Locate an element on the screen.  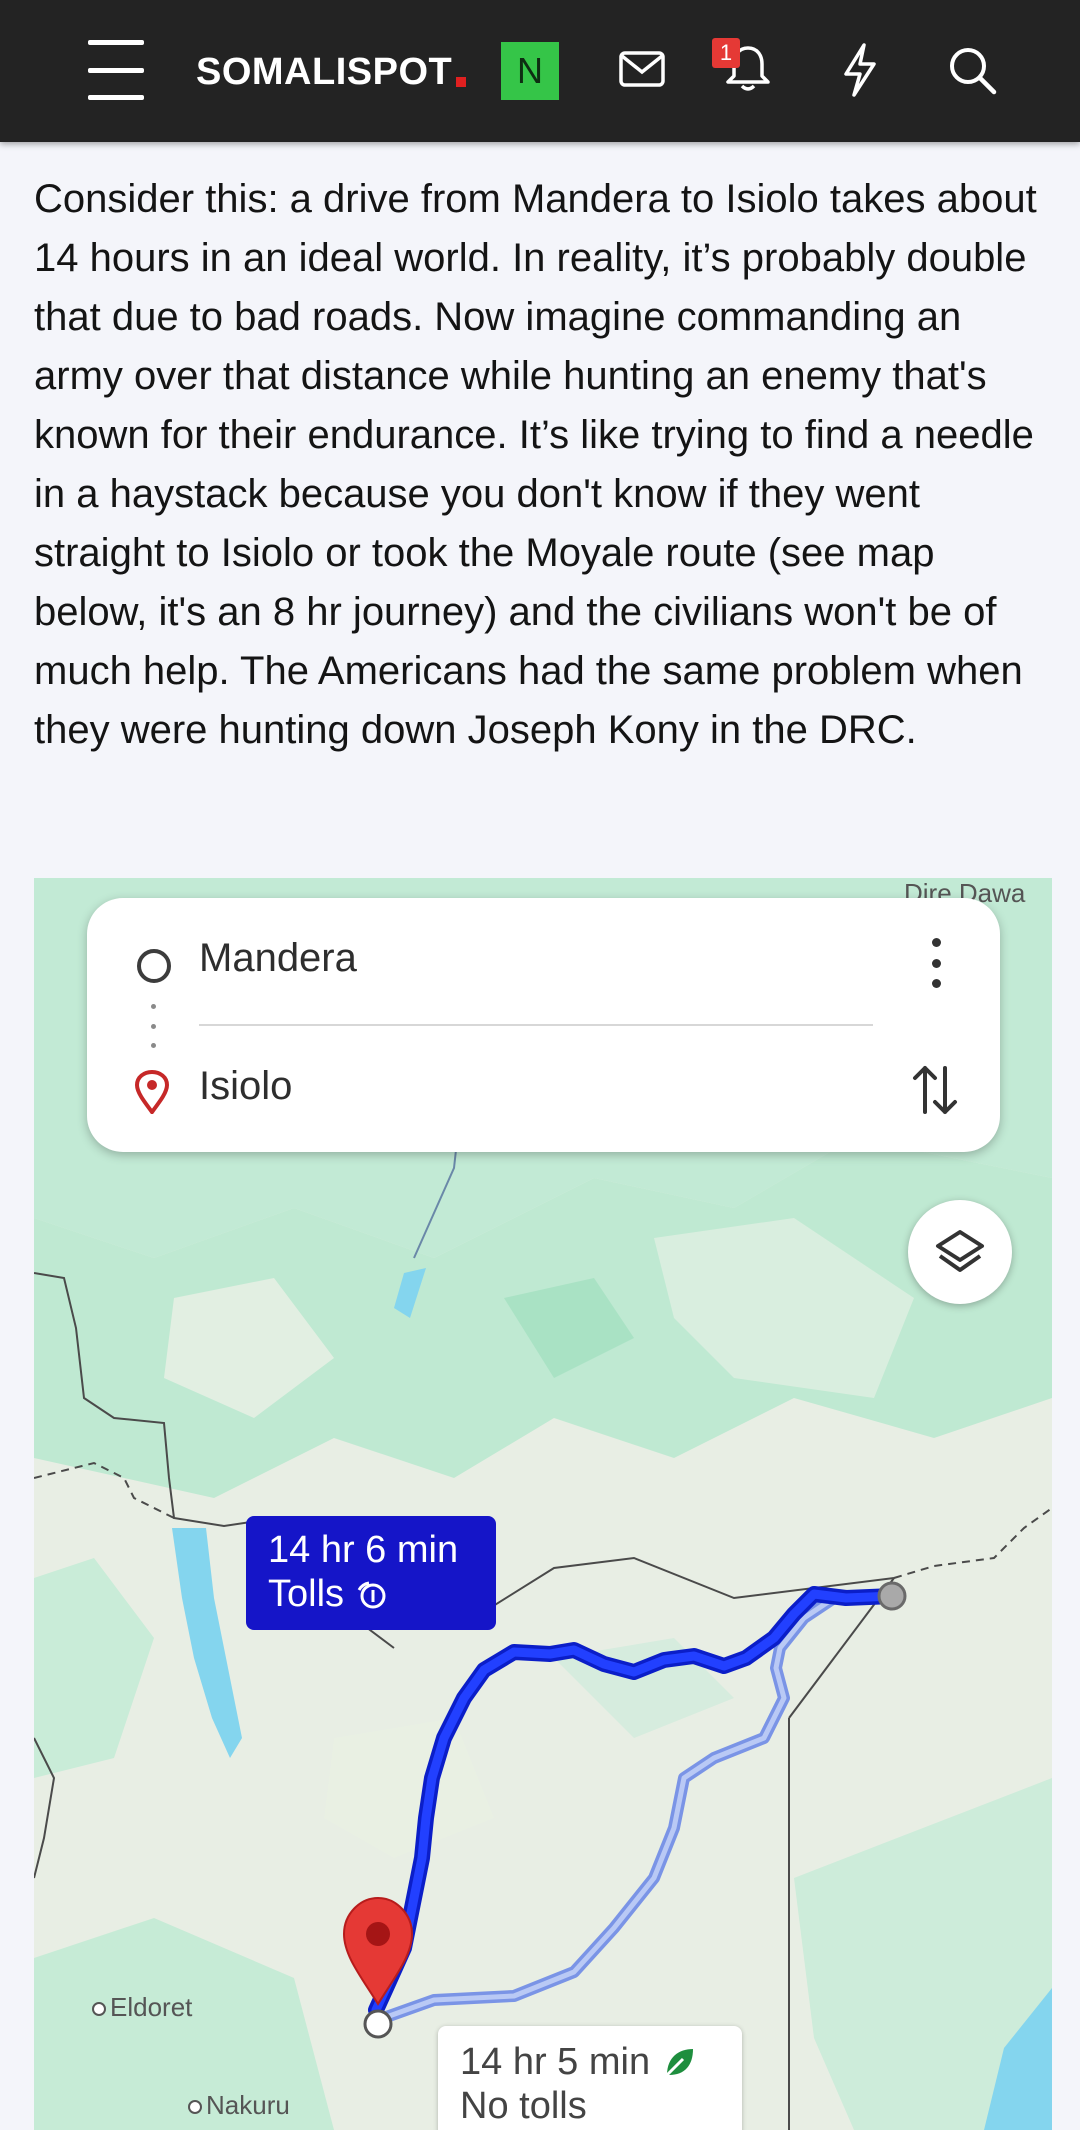
origin-input: Mandera is located at coordinates (278, 958).